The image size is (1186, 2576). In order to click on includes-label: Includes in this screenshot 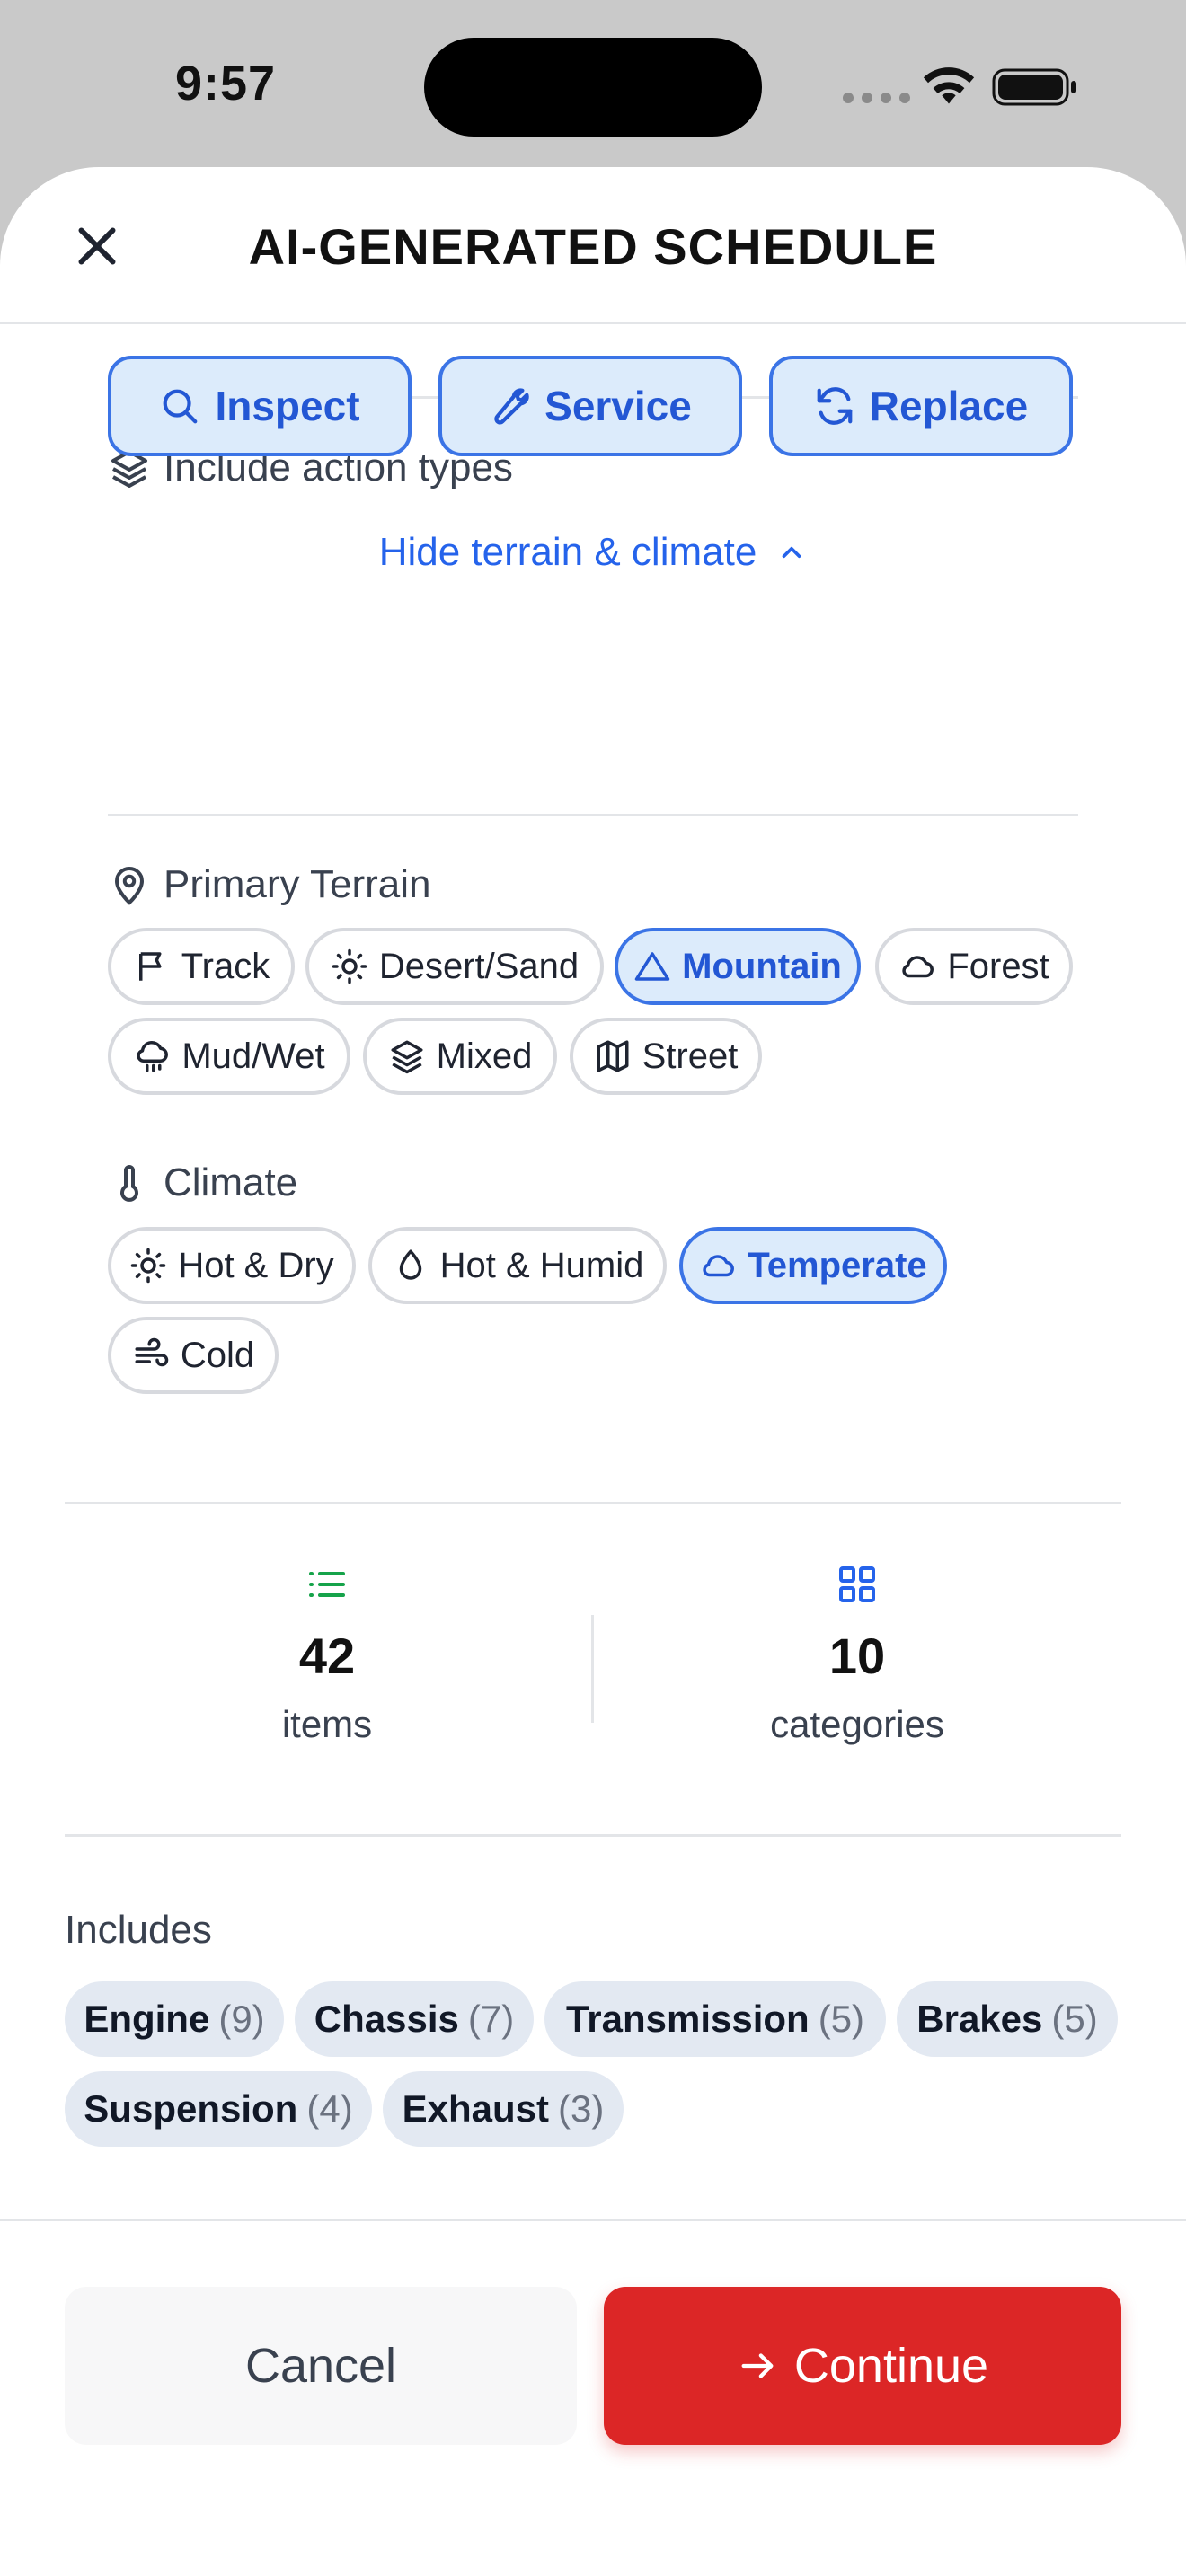, I will do `click(138, 1930)`.